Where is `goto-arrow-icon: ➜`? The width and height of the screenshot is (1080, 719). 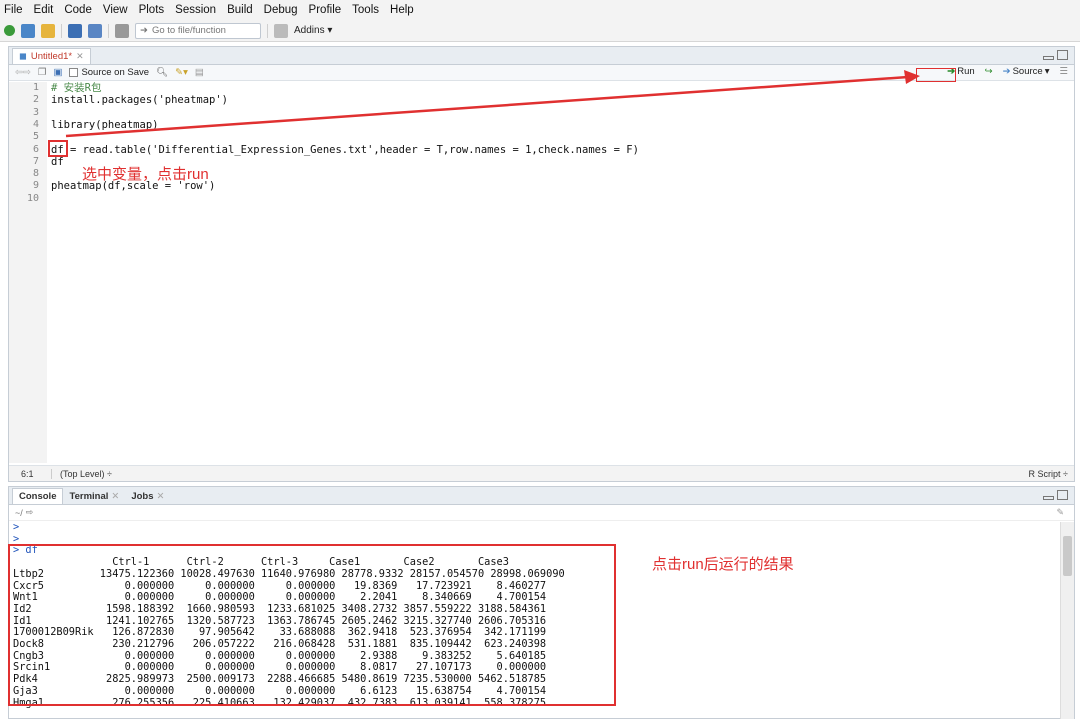
goto-arrow-icon: ➜ is located at coordinates (144, 30).